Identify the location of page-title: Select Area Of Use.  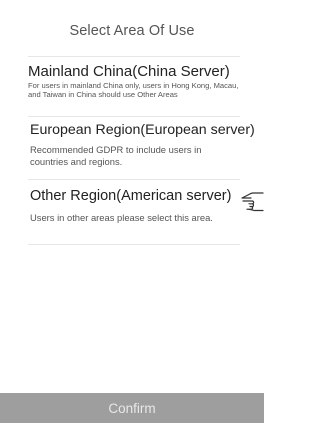
(132, 31).